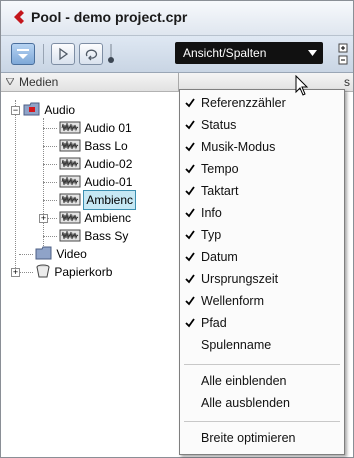  Describe the element at coordinates (83, 272) in the screenshot. I see `tree-item-label: Papierkorb` at that location.